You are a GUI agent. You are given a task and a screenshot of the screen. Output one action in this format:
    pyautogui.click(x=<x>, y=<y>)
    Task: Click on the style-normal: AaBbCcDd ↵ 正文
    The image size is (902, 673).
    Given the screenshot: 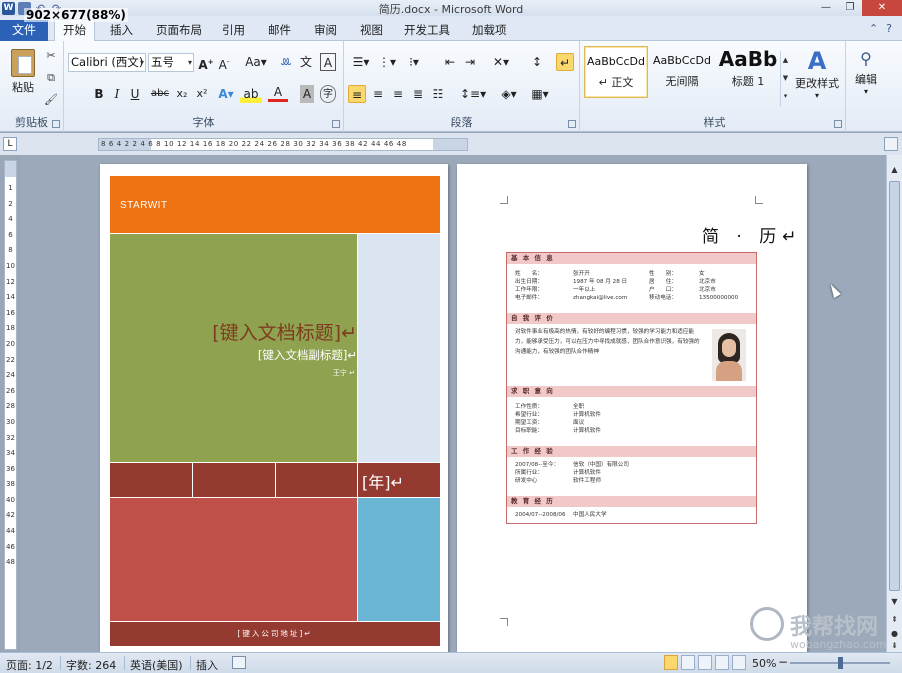 What is the action you would take?
    pyautogui.click(x=616, y=72)
    